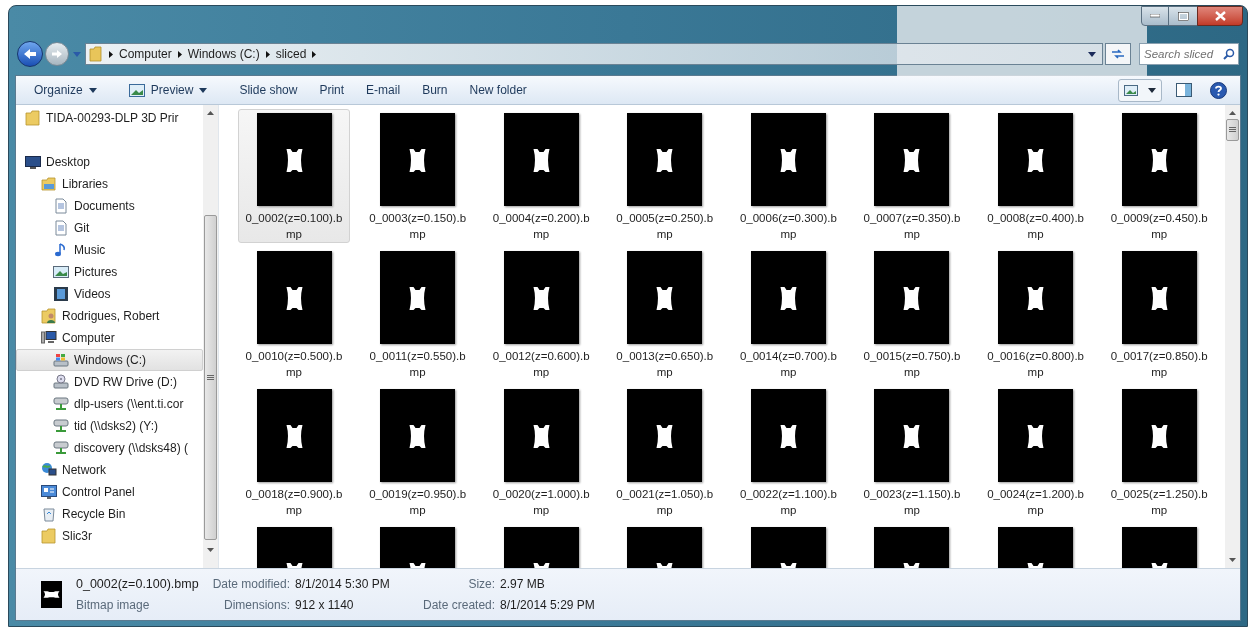  What do you see at coordinates (1131, 90) in the screenshot?
I see `picture-icon` at bounding box center [1131, 90].